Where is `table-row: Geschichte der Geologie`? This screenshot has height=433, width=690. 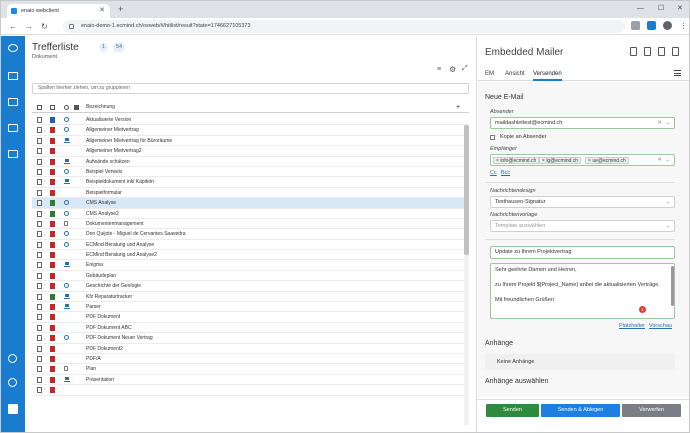
table-row: Geschichte der Geologie is located at coordinates (250, 286).